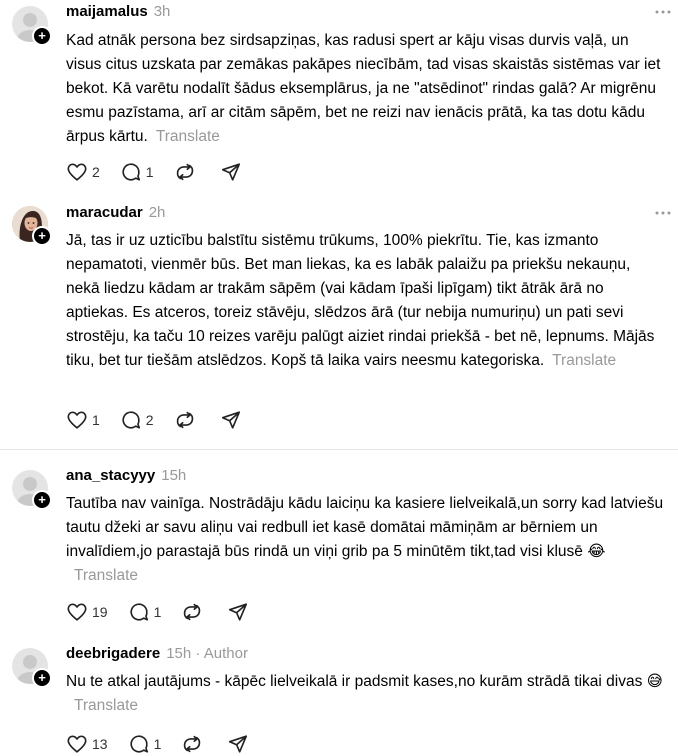  Describe the element at coordinates (149, 420) in the screenshot. I see `reply-count: 2` at that location.